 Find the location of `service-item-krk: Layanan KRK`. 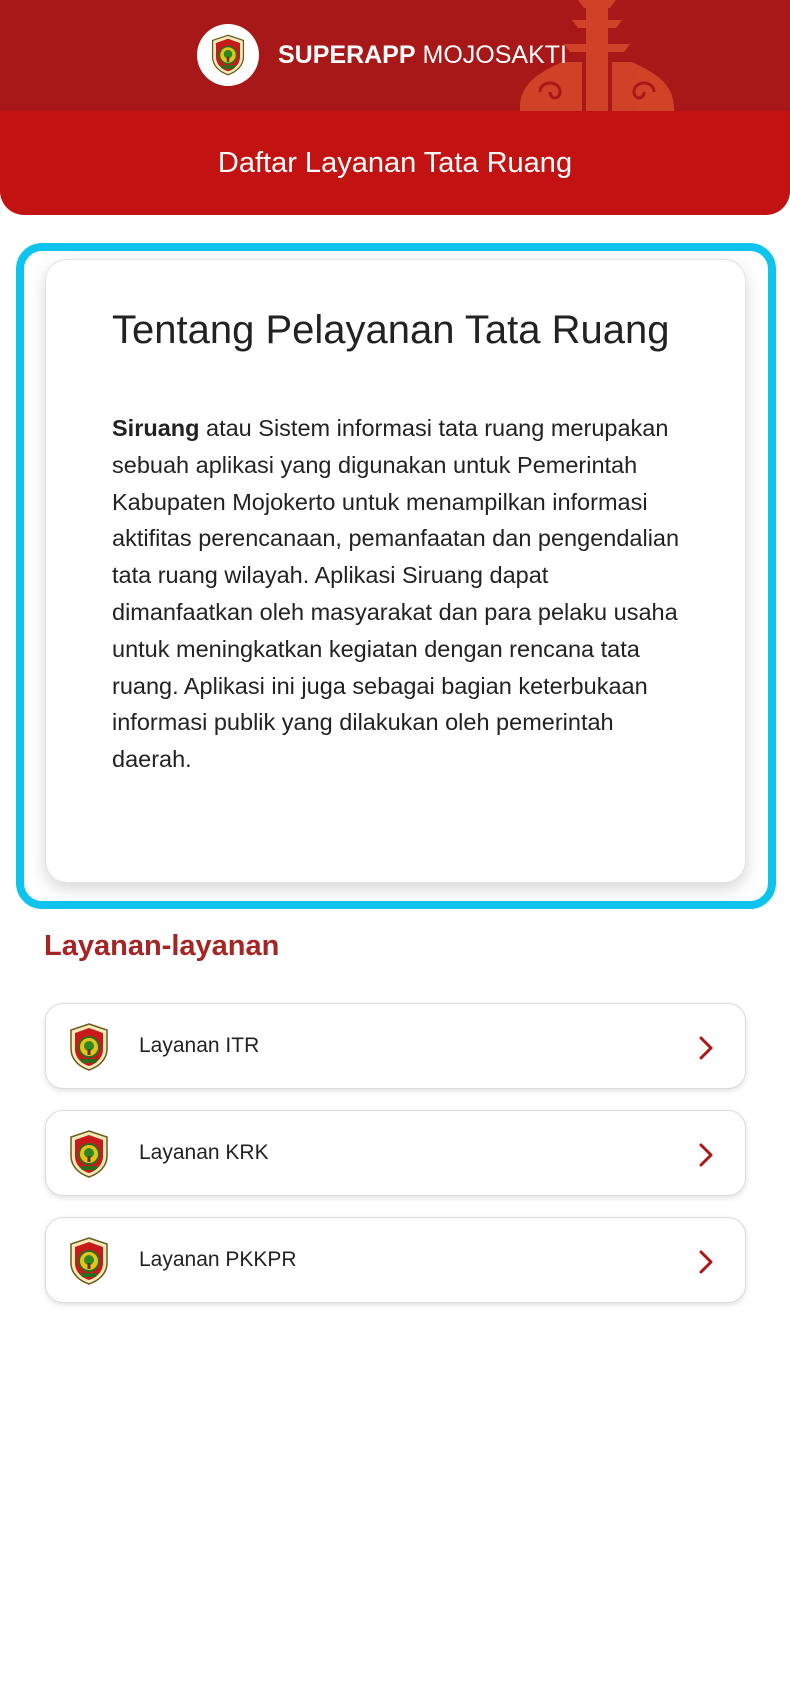

service-item-krk: Layanan KRK is located at coordinates (395, 1153).